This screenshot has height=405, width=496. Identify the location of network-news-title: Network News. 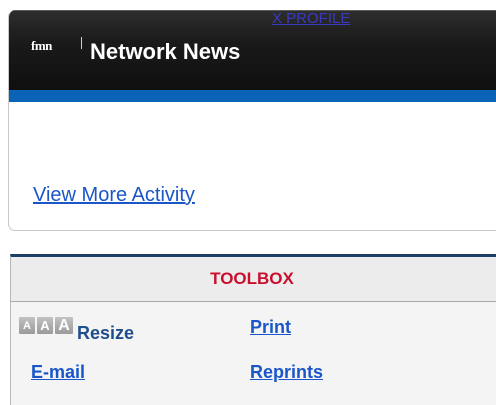
(165, 51).